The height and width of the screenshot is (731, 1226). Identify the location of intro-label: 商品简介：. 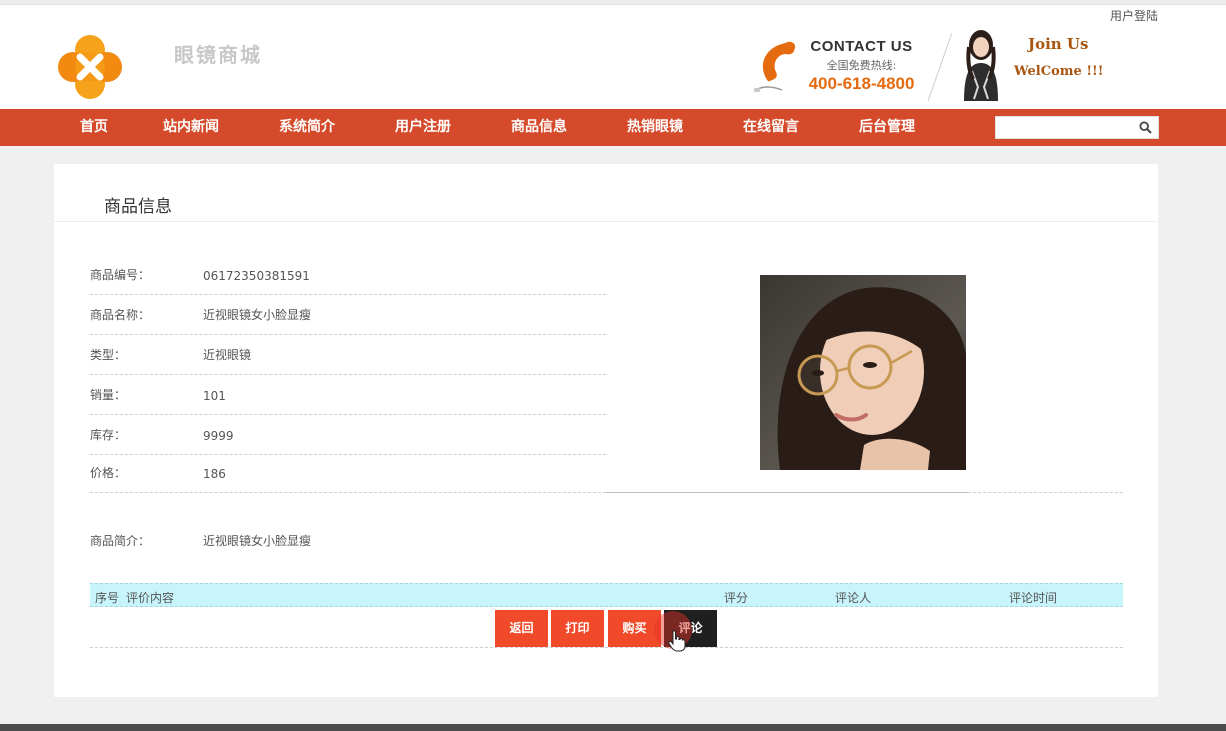
(120, 541).